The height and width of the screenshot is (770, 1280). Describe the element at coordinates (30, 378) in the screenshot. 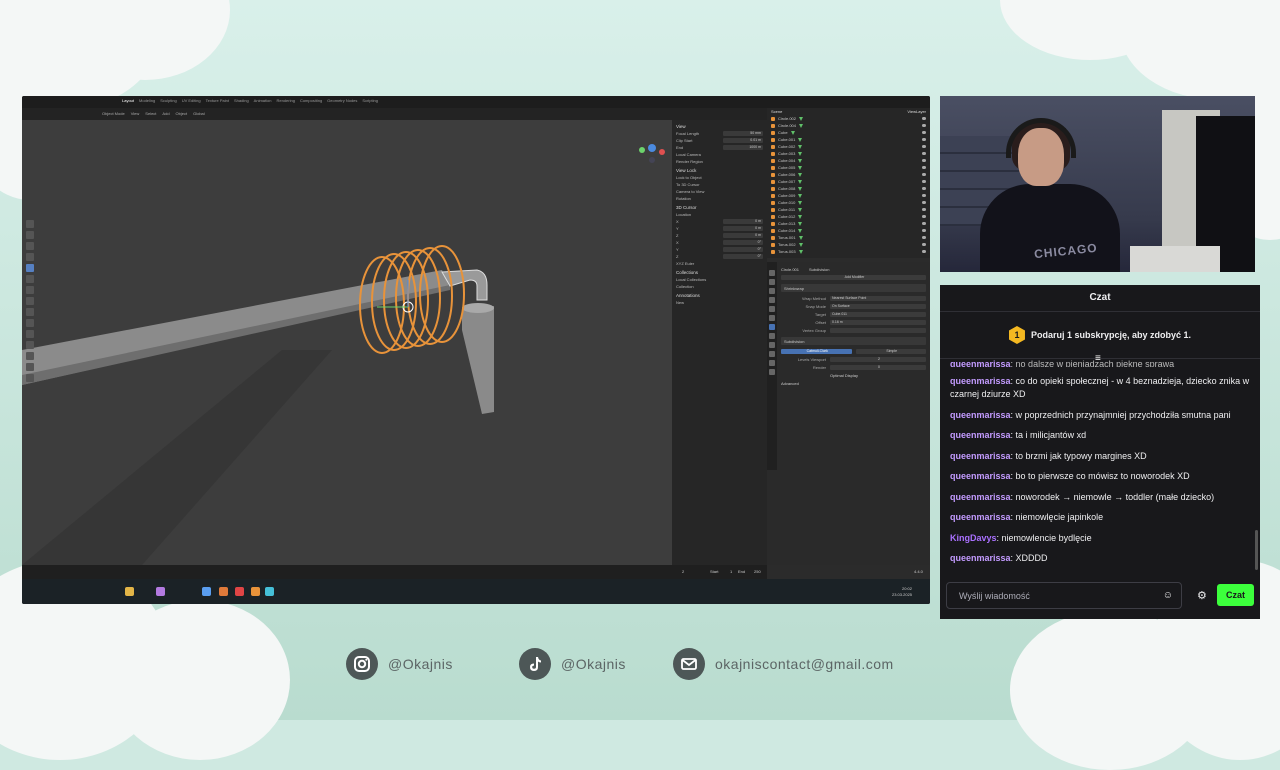

I see `smooth-tool-icon` at that location.